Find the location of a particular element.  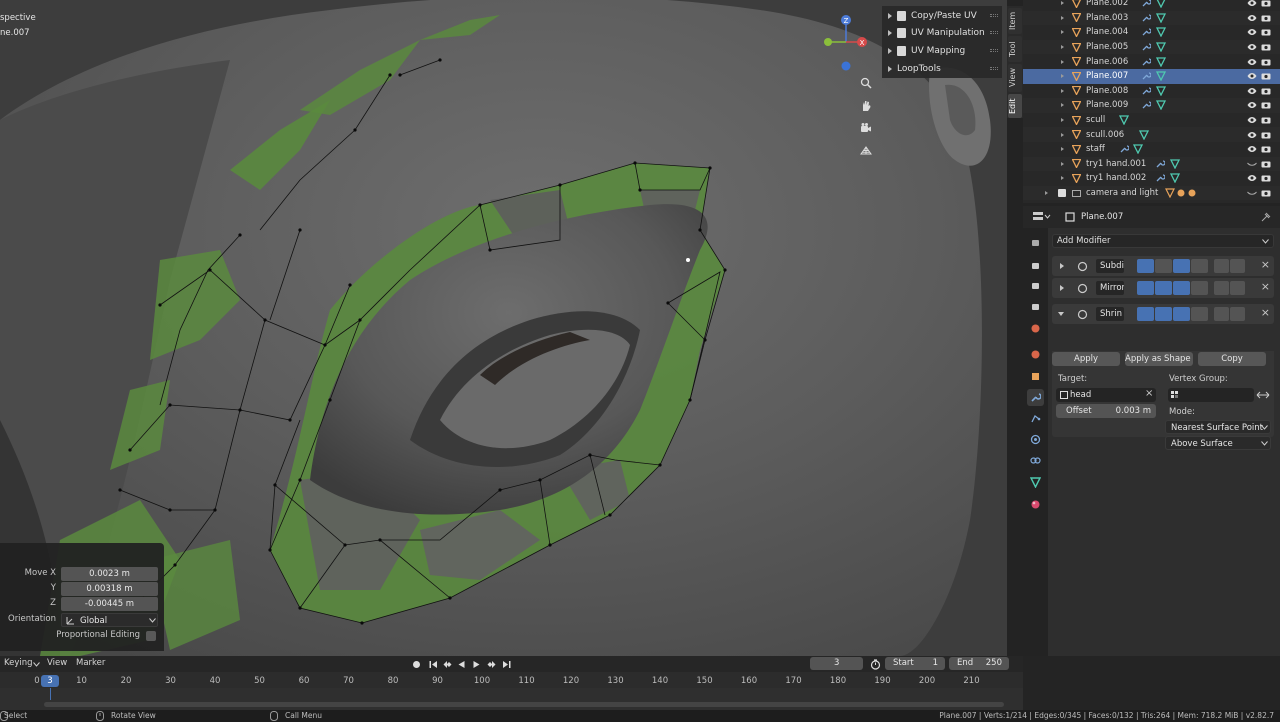

outliner-row: Plane.007 is located at coordinates (1151, 76).